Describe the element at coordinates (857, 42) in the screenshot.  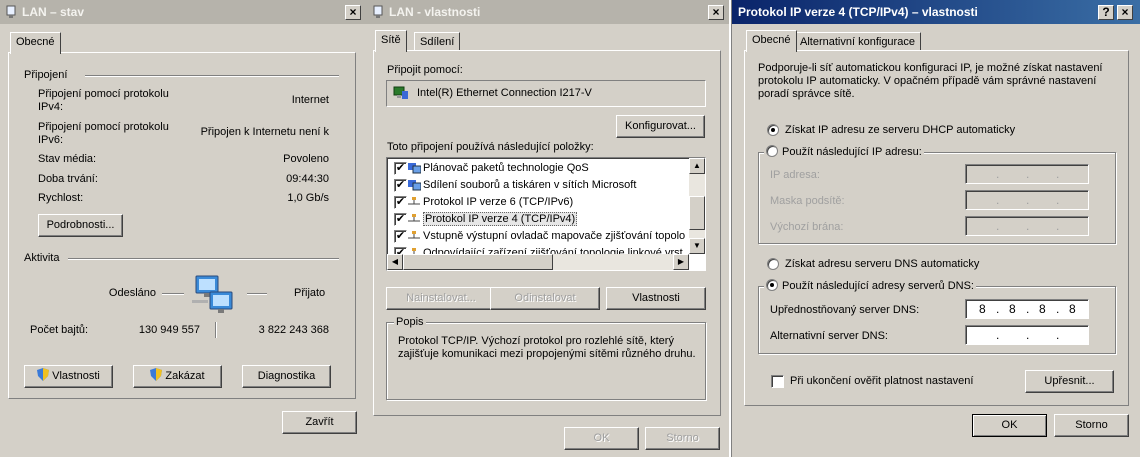
I see `tab-alternate-config: Alternativní konfigurace` at that location.